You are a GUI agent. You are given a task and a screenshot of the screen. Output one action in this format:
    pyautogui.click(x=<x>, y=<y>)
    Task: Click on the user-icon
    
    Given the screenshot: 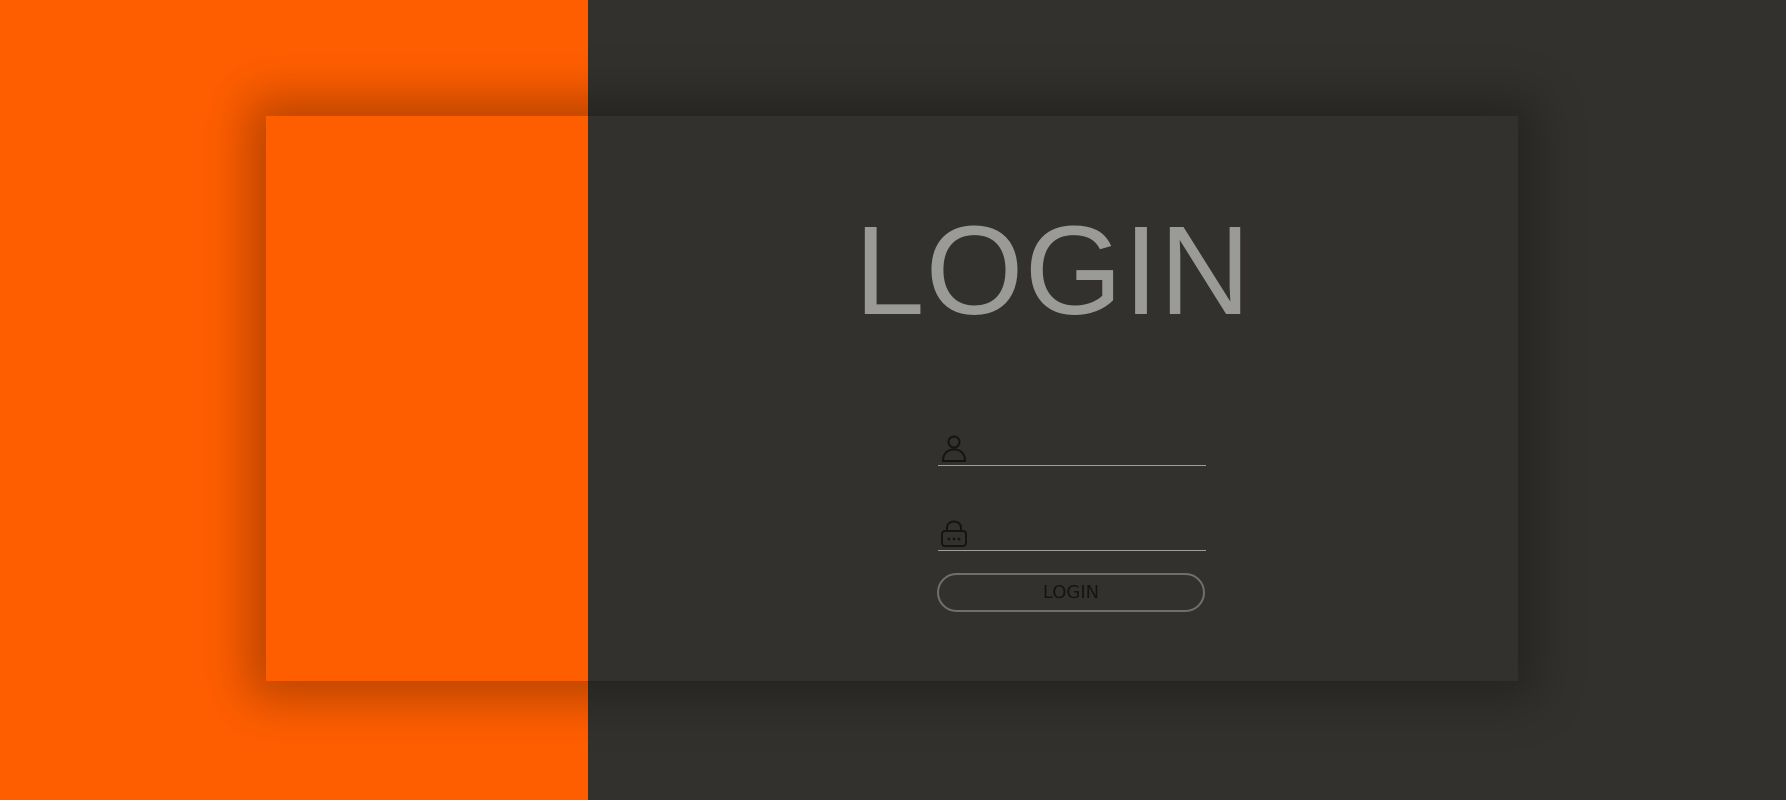 What is the action you would take?
    pyautogui.click(x=954, y=448)
    